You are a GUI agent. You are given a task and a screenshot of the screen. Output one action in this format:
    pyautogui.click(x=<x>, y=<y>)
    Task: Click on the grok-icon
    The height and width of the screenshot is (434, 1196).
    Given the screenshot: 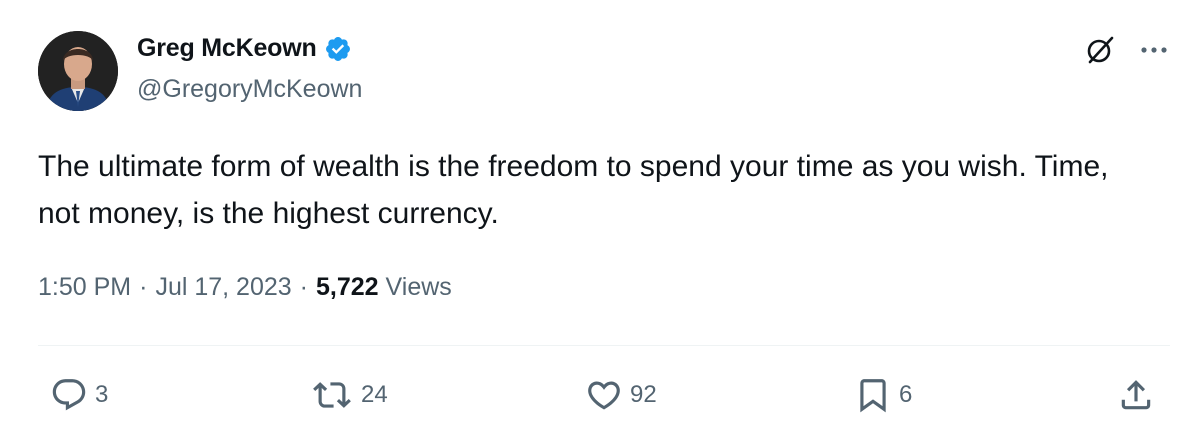 What is the action you would take?
    pyautogui.click(x=1100, y=50)
    